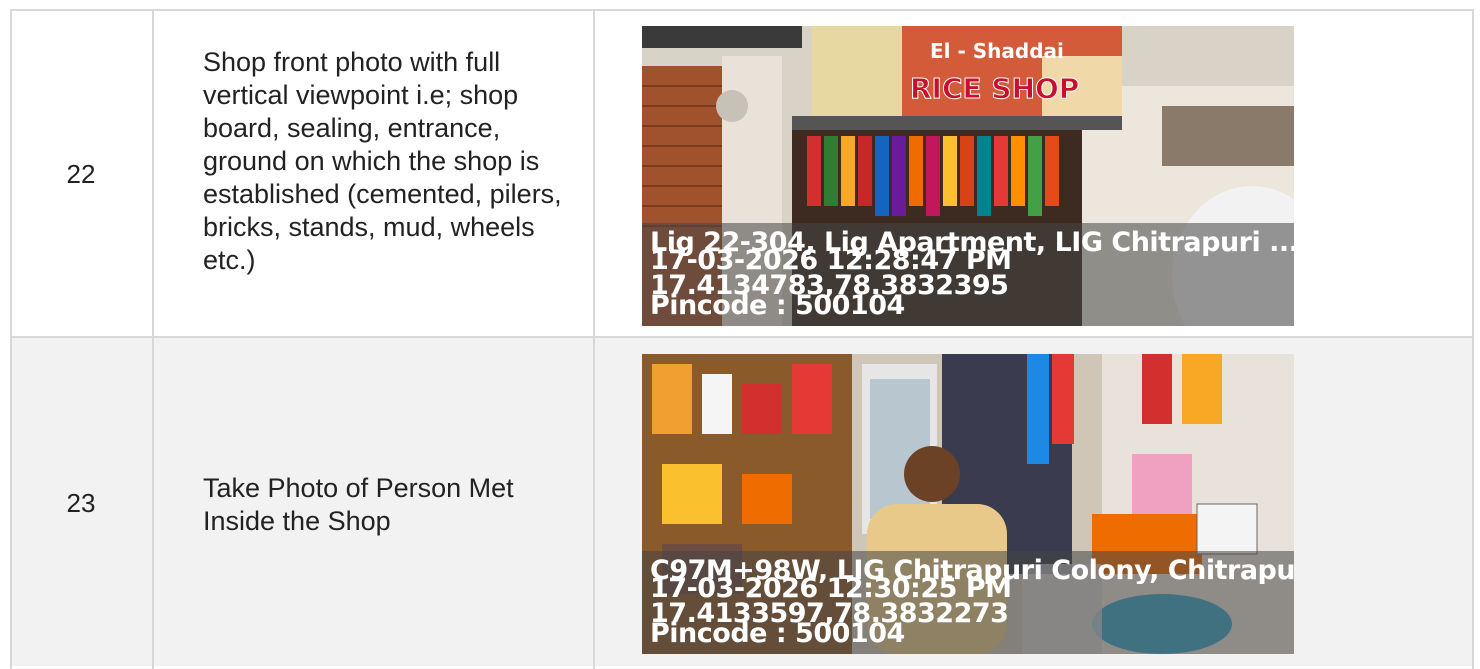 This screenshot has width=1480, height=669. What do you see at coordinates (81, 502) in the screenshot?
I see `row-number: 23` at bounding box center [81, 502].